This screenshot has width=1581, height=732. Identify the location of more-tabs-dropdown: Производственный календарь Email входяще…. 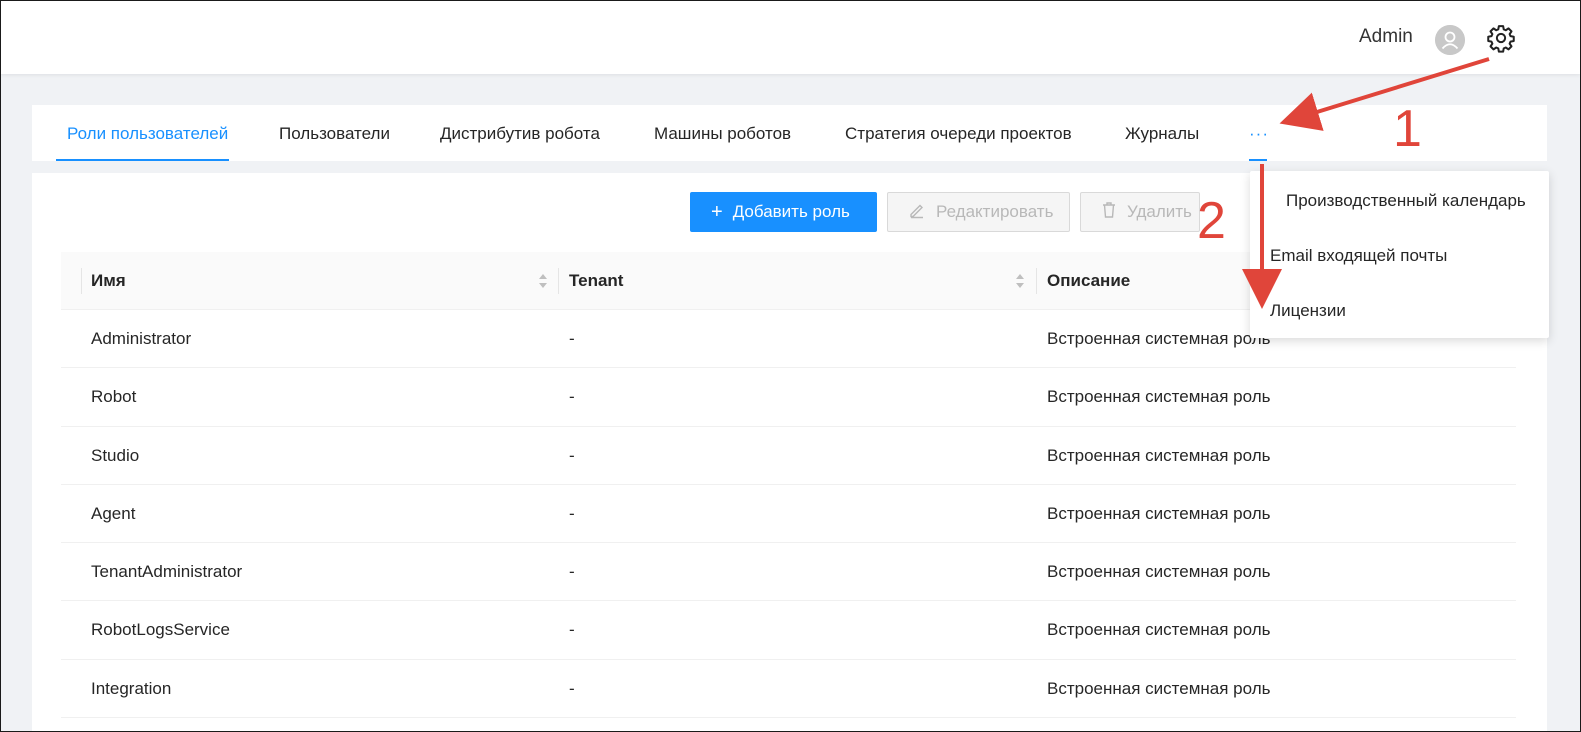
(1399, 254).